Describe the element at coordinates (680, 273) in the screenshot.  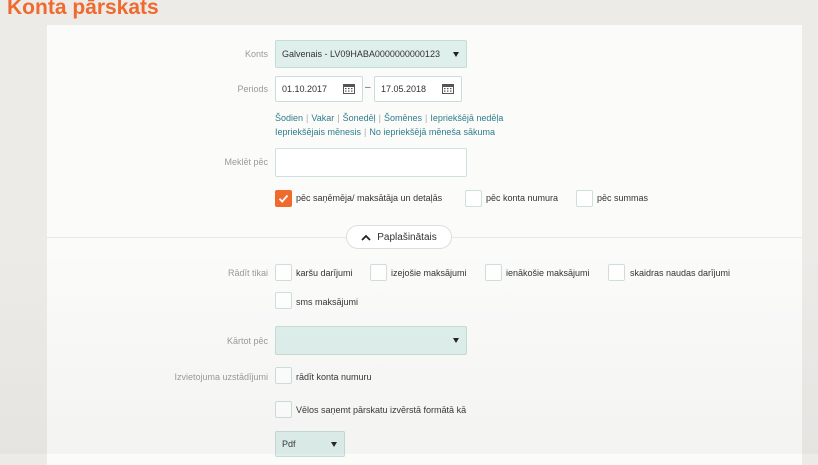
I see `show-cash-transactions-label: skaidras naudas darījumi` at that location.